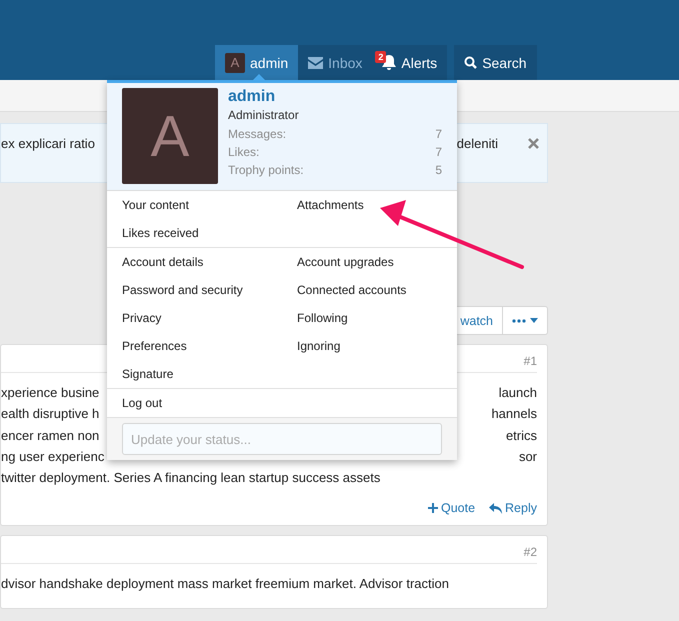 The image size is (679, 621). Describe the element at coordinates (433, 508) in the screenshot. I see `plus-icon` at that location.